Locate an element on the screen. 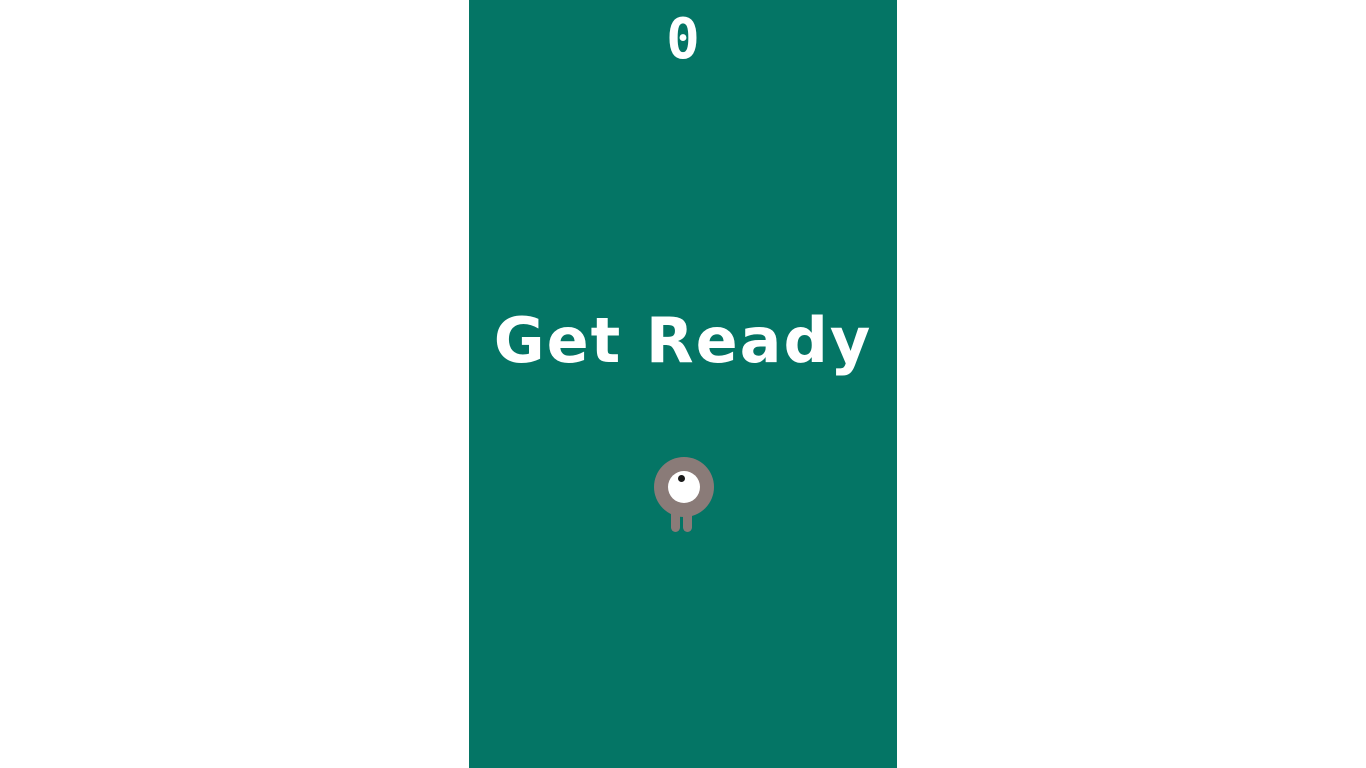 This screenshot has height=768, width=1366. player-character is located at coordinates (684, 495).